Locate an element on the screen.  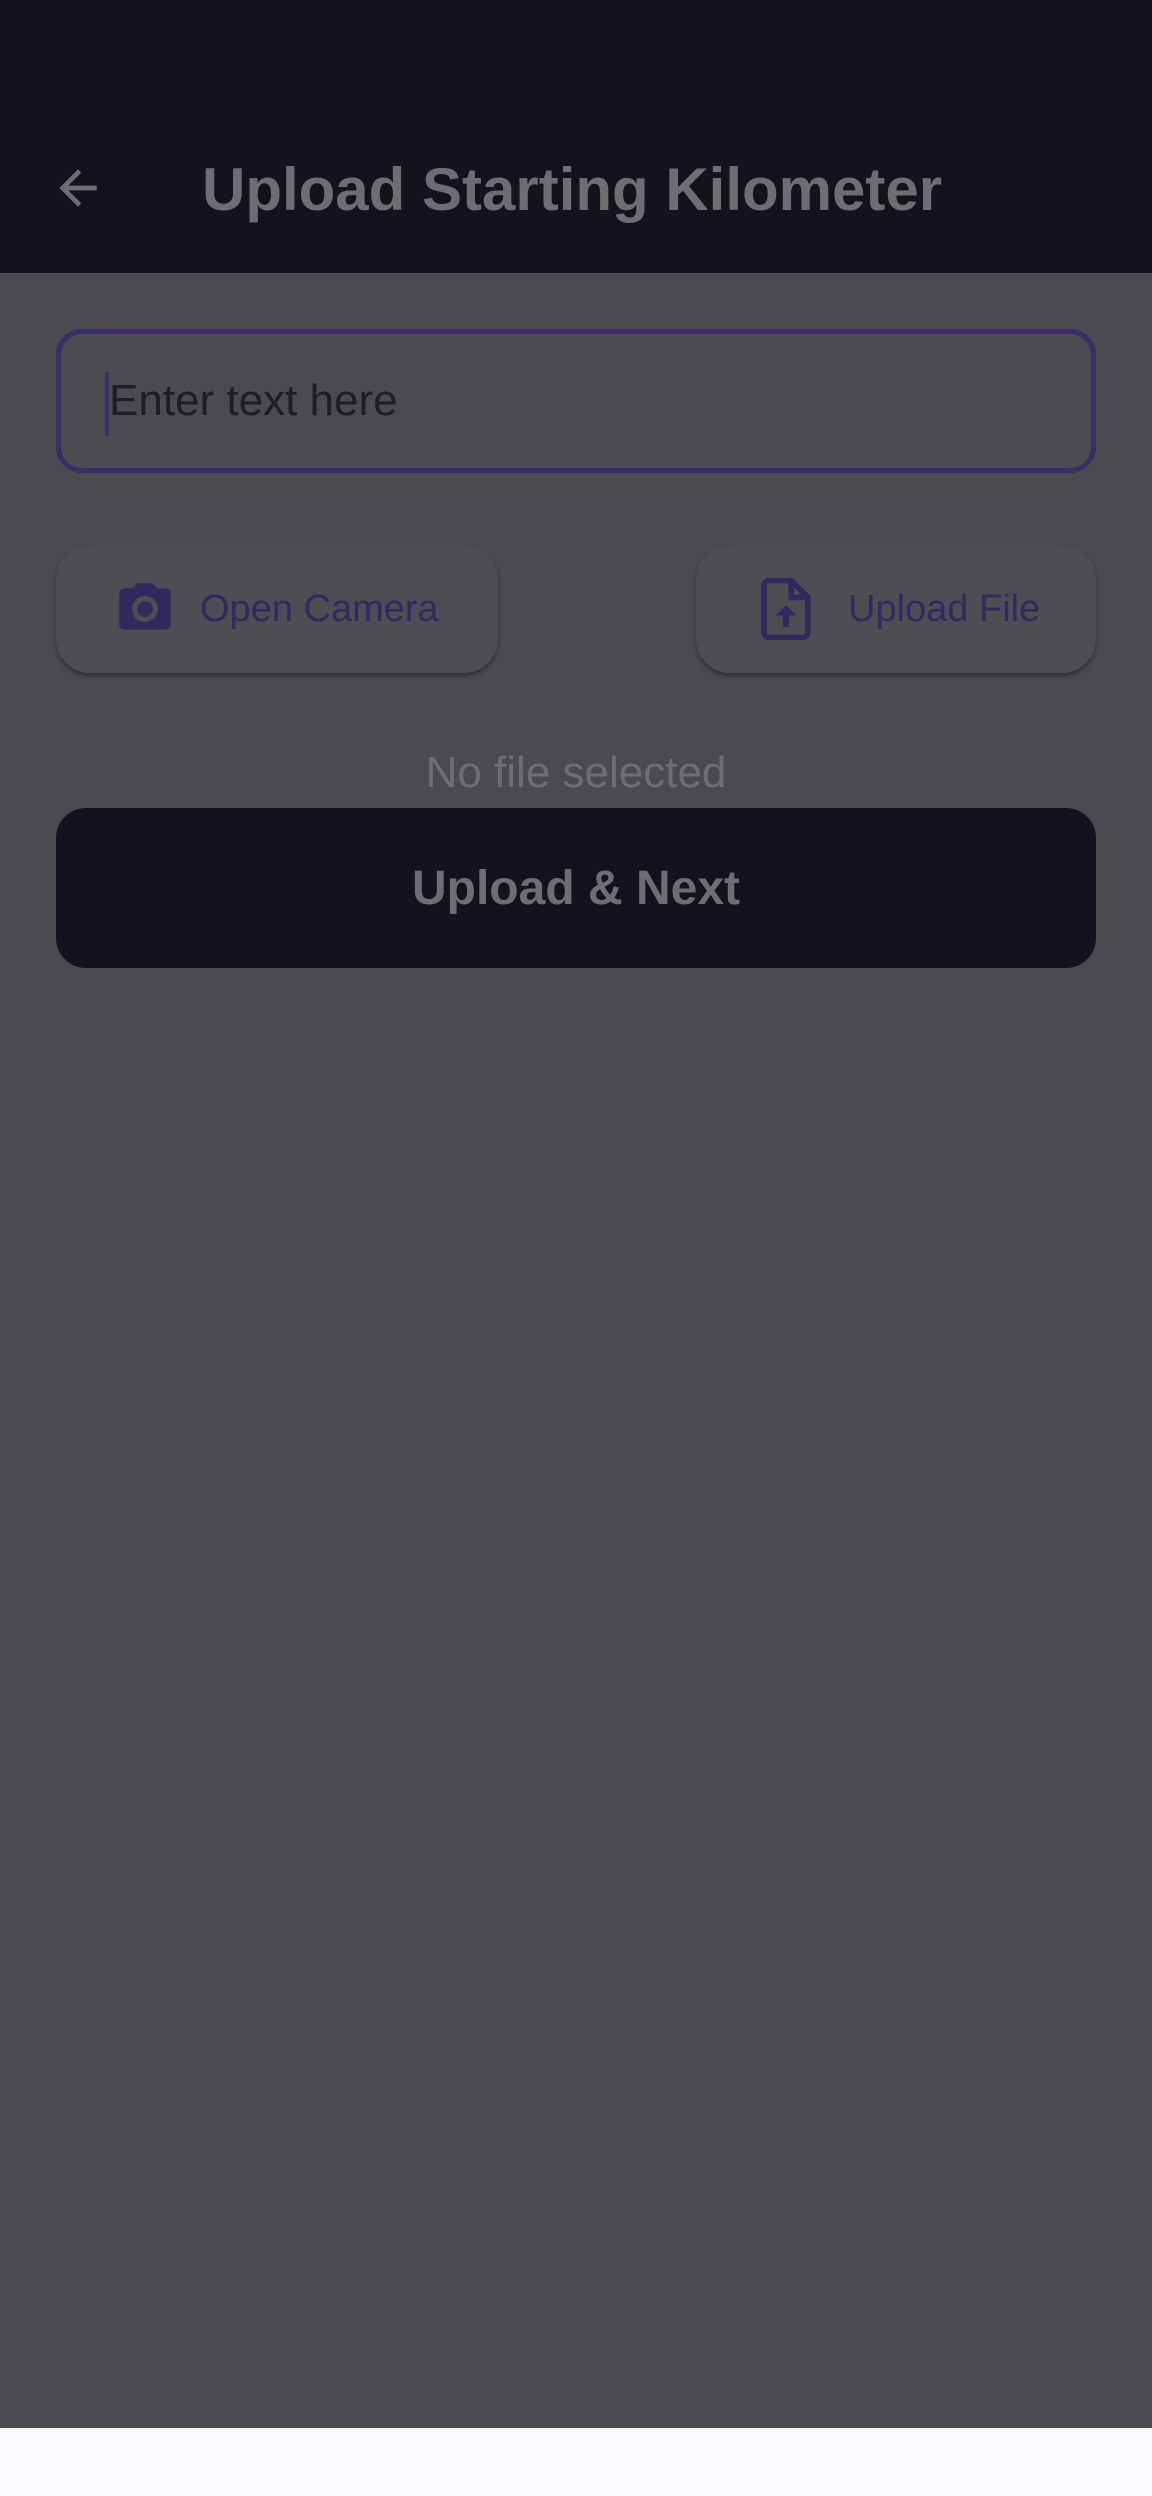
upload-next-button: Upload & Next is located at coordinates (576, 888).